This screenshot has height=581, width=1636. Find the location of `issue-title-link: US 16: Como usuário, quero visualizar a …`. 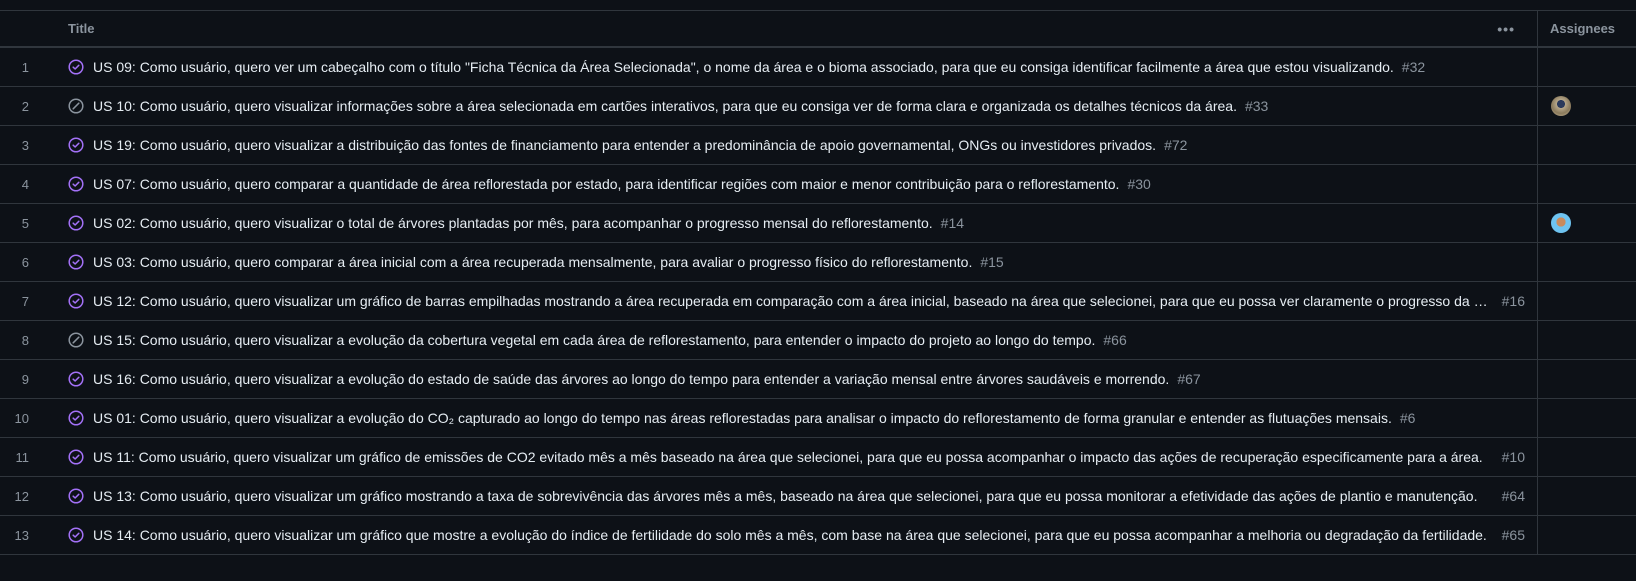

issue-title-link: US 16: Como usuário, quero visualizar a … is located at coordinates (631, 379).